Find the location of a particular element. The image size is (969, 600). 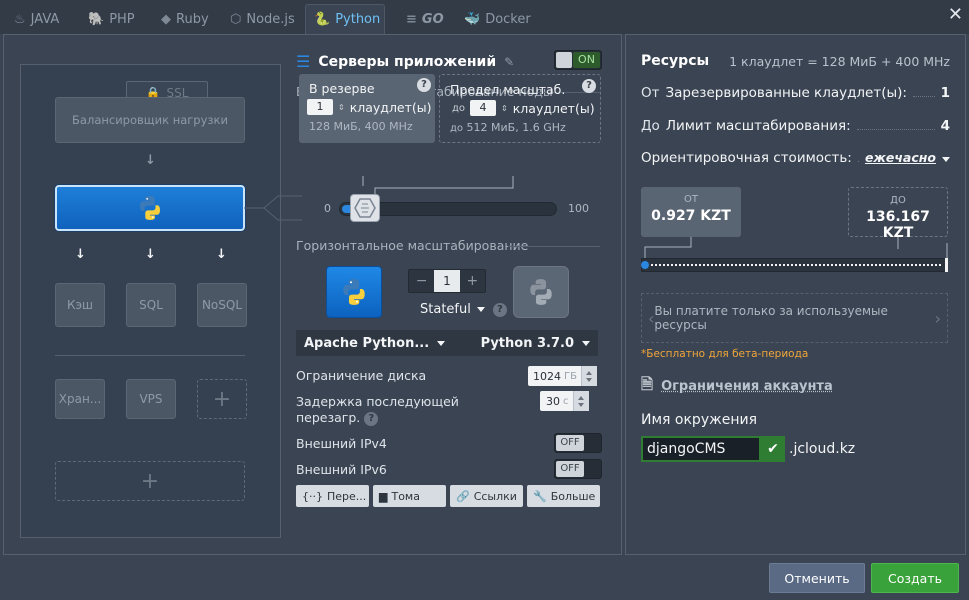

php-icon: 🐘 is located at coordinates (96, 19).